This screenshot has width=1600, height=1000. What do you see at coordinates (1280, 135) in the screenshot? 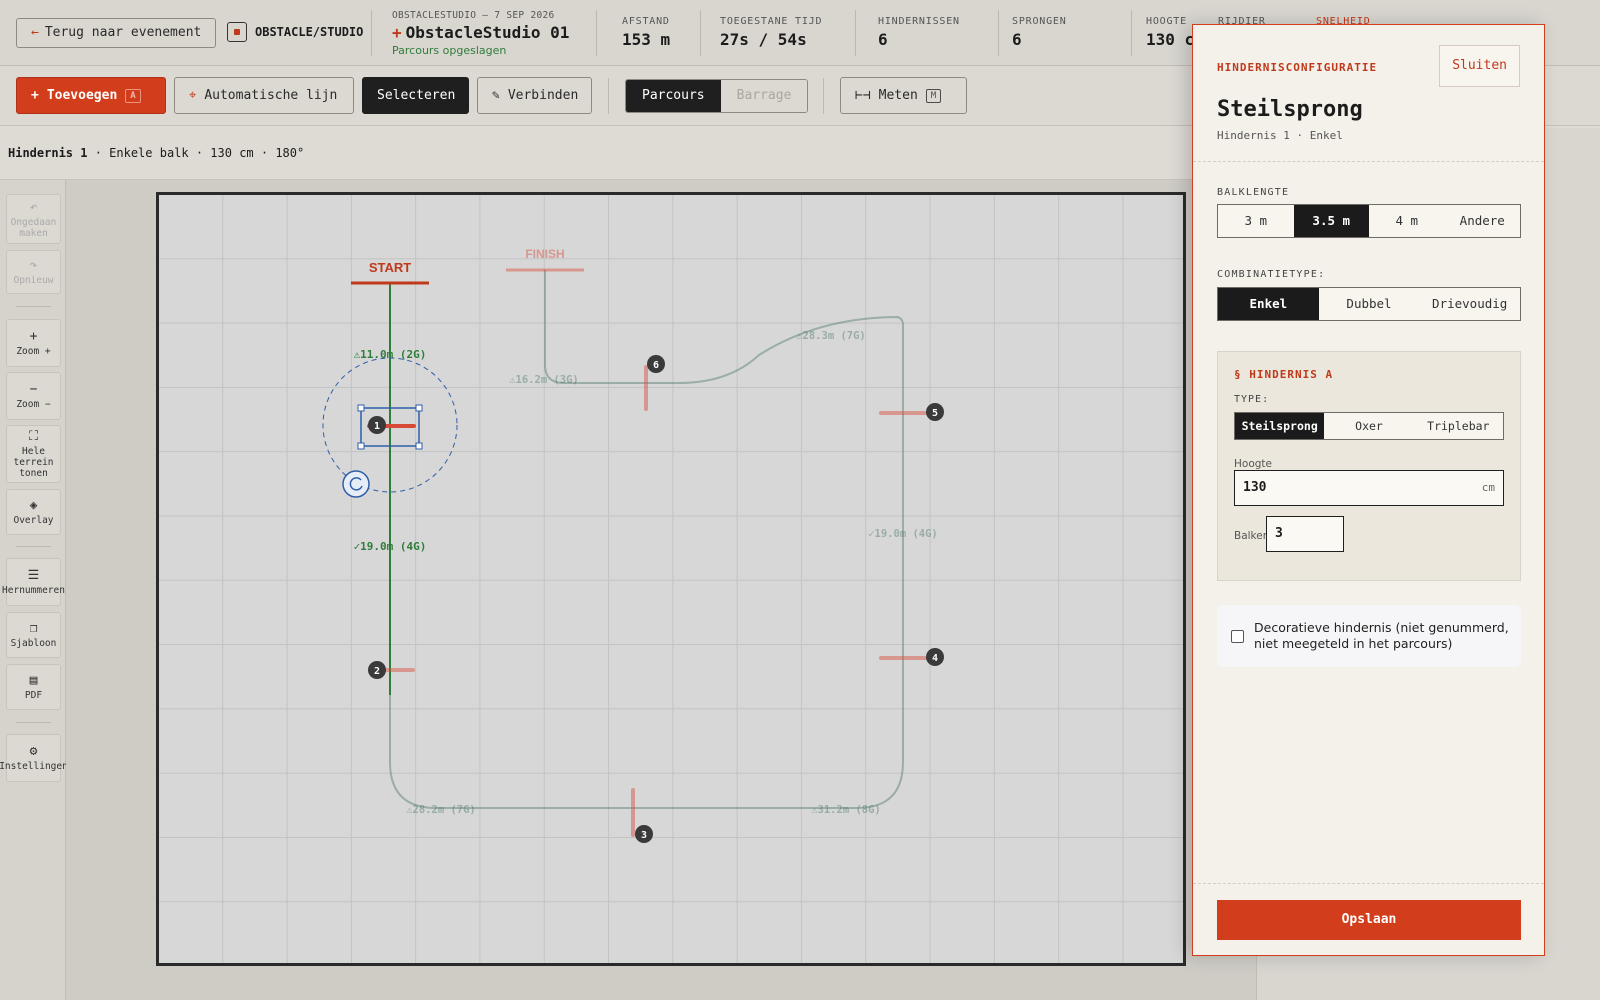
I see `panel-subtitle: Hindernis 1 · Enkel` at bounding box center [1280, 135].